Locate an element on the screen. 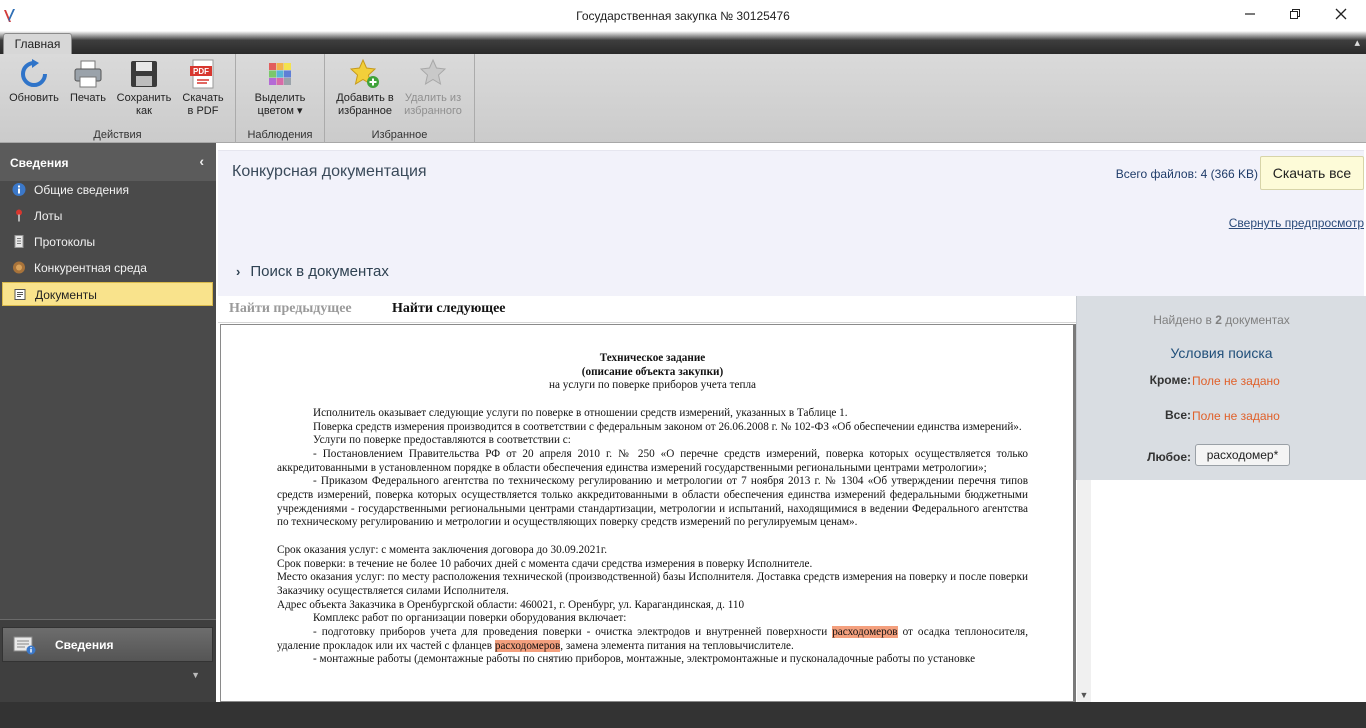  page-title: Конкурсная документация is located at coordinates (329, 171).